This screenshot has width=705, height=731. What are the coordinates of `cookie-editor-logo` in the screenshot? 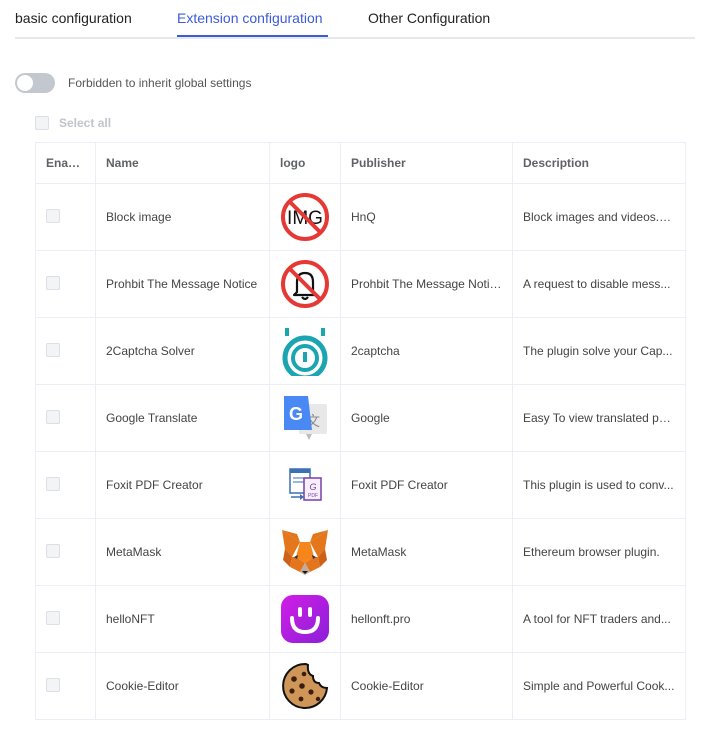 It's located at (305, 685).